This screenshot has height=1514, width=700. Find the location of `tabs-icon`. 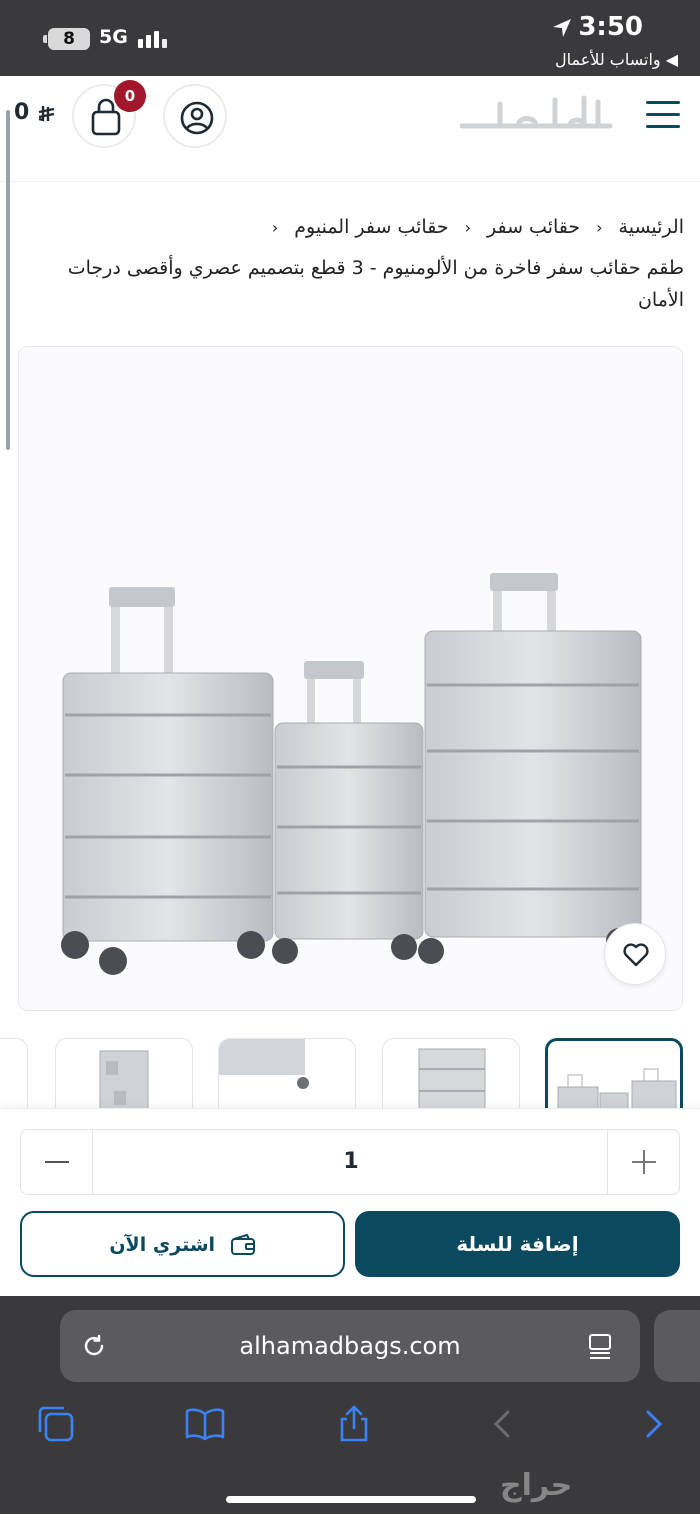

tabs-icon is located at coordinates (56, 1424).